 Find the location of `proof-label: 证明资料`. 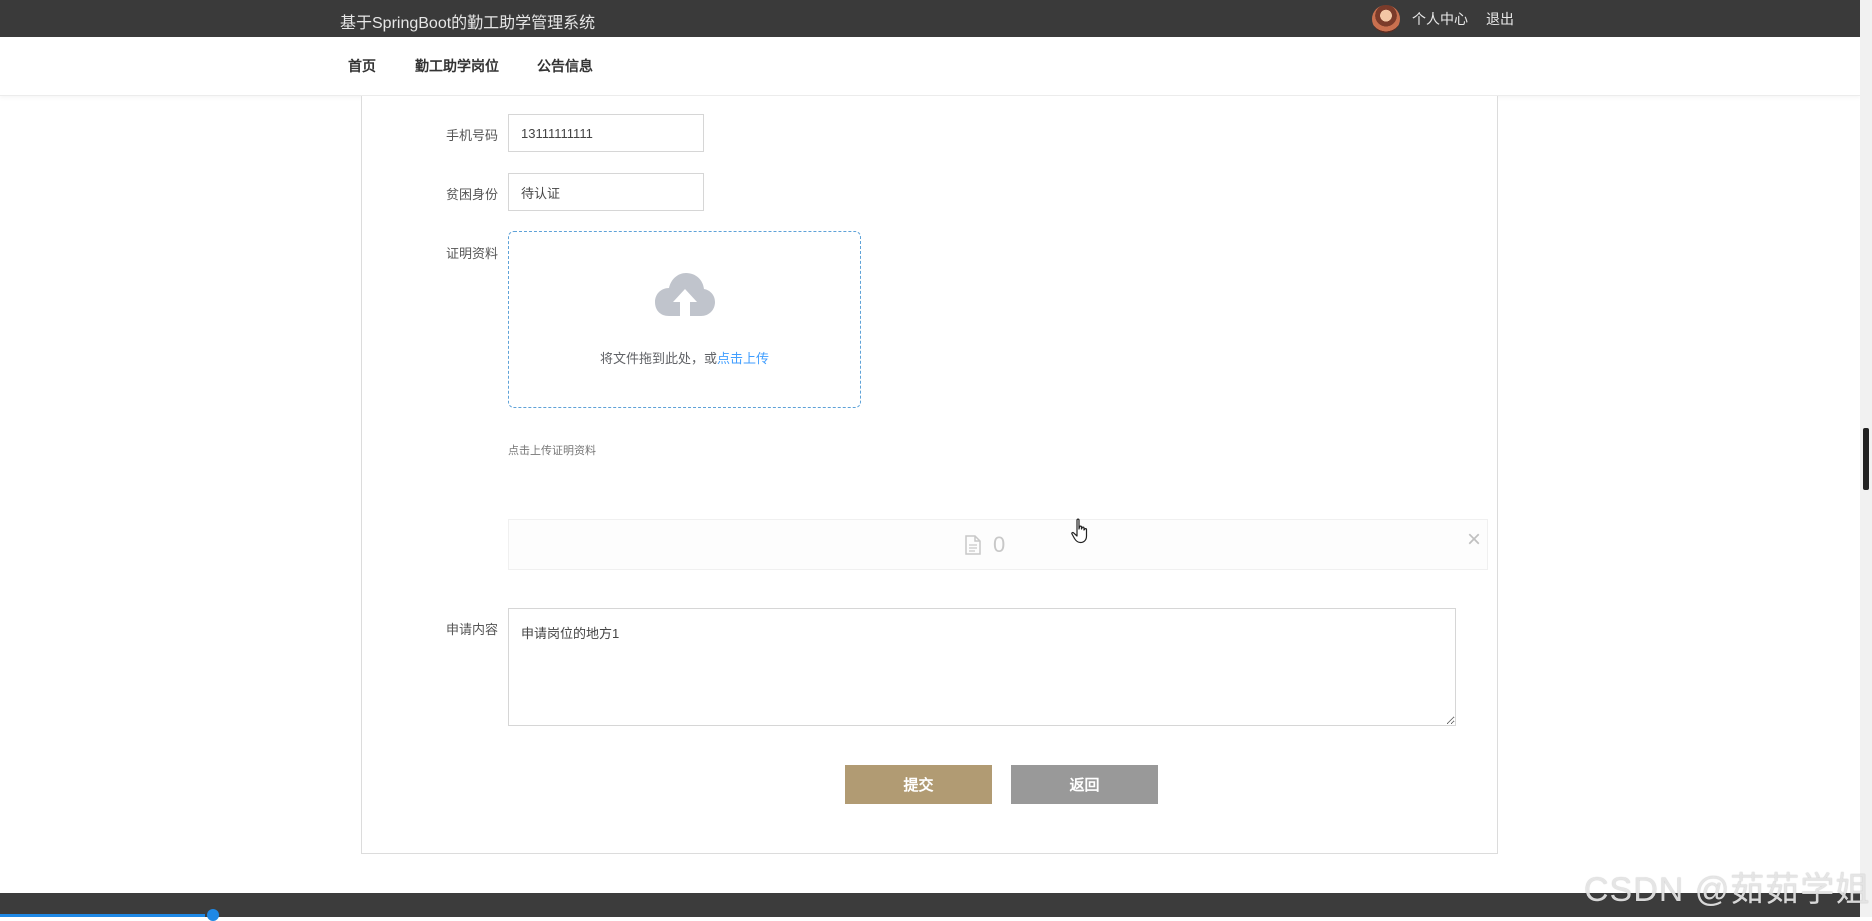

proof-label: 证明资料 is located at coordinates (471, 253).